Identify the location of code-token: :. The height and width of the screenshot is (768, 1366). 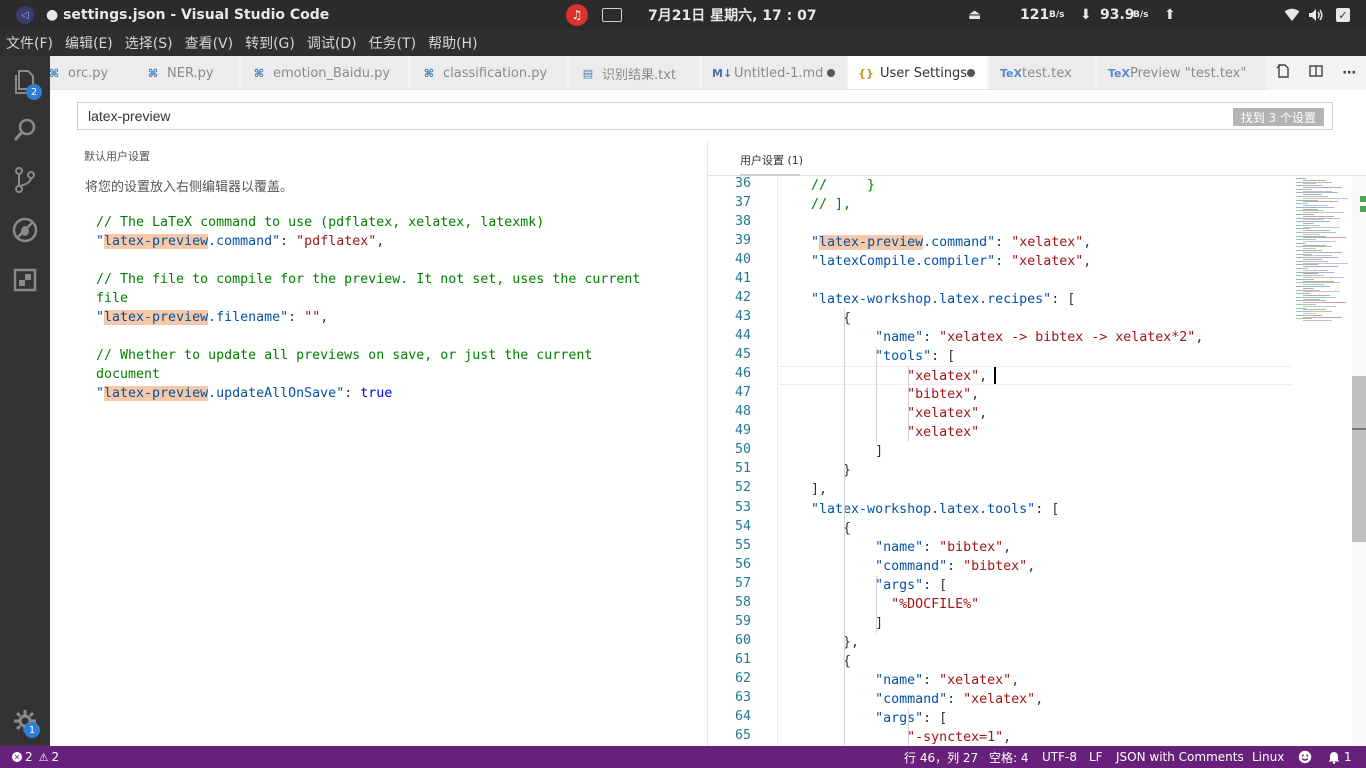
(931, 680).